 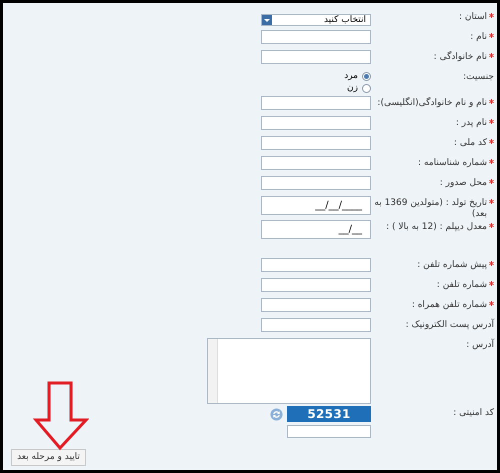 I want to click on next-step-button: تایید و مرحله بعد, so click(x=48, y=457).